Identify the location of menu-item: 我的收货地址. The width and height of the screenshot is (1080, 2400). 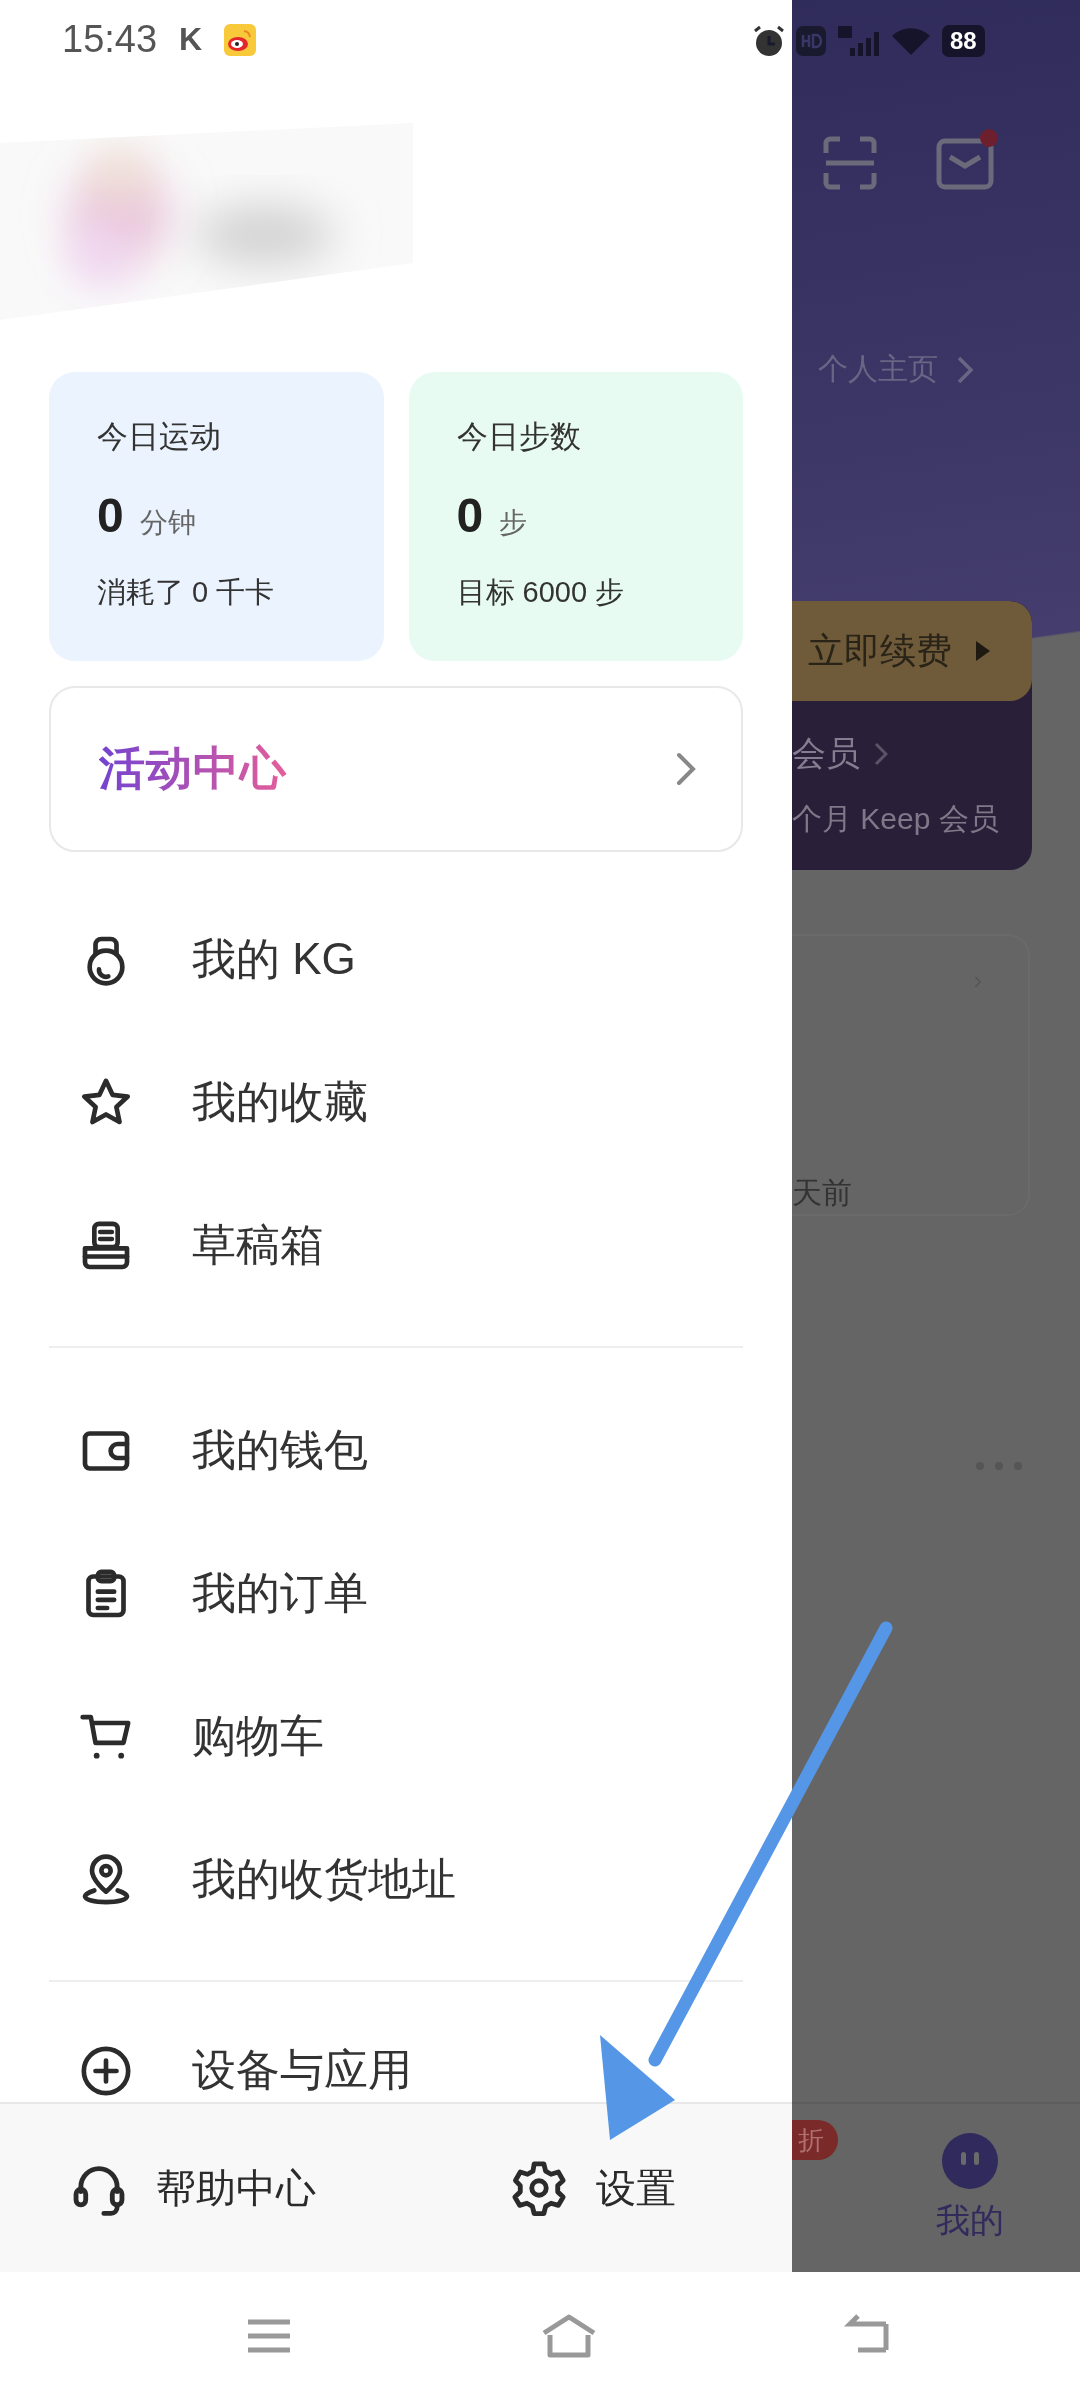
(396, 1879).